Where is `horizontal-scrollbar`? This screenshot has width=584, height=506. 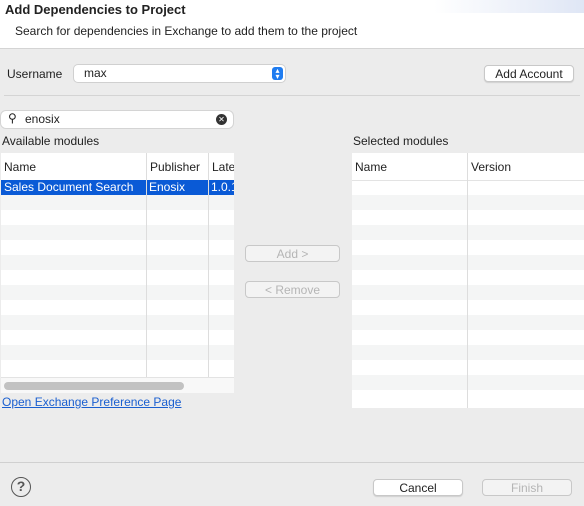
horizontal-scrollbar is located at coordinates (117, 385).